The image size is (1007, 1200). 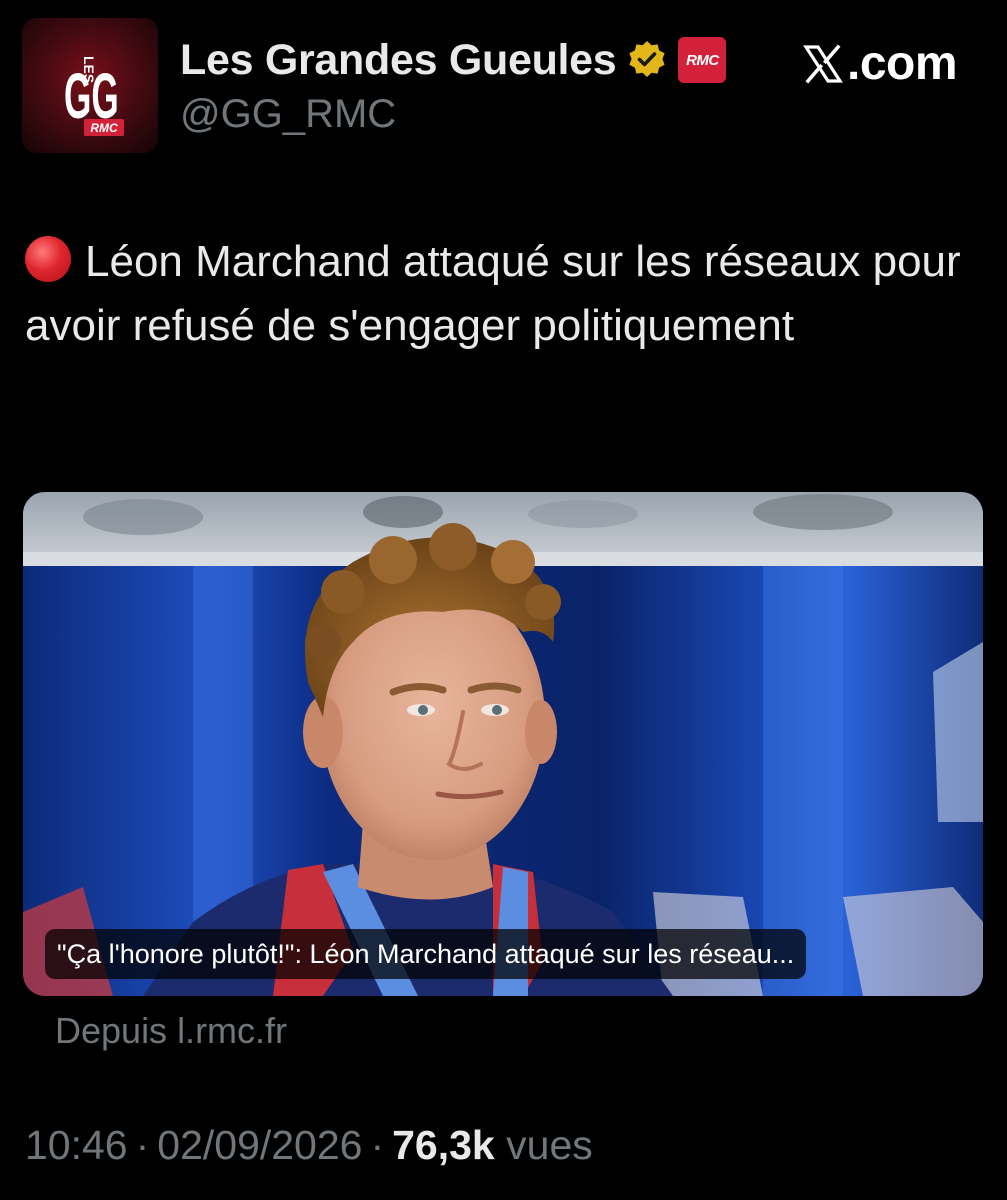 What do you see at coordinates (76, 1145) in the screenshot?
I see `tweet-time: 10:46` at bounding box center [76, 1145].